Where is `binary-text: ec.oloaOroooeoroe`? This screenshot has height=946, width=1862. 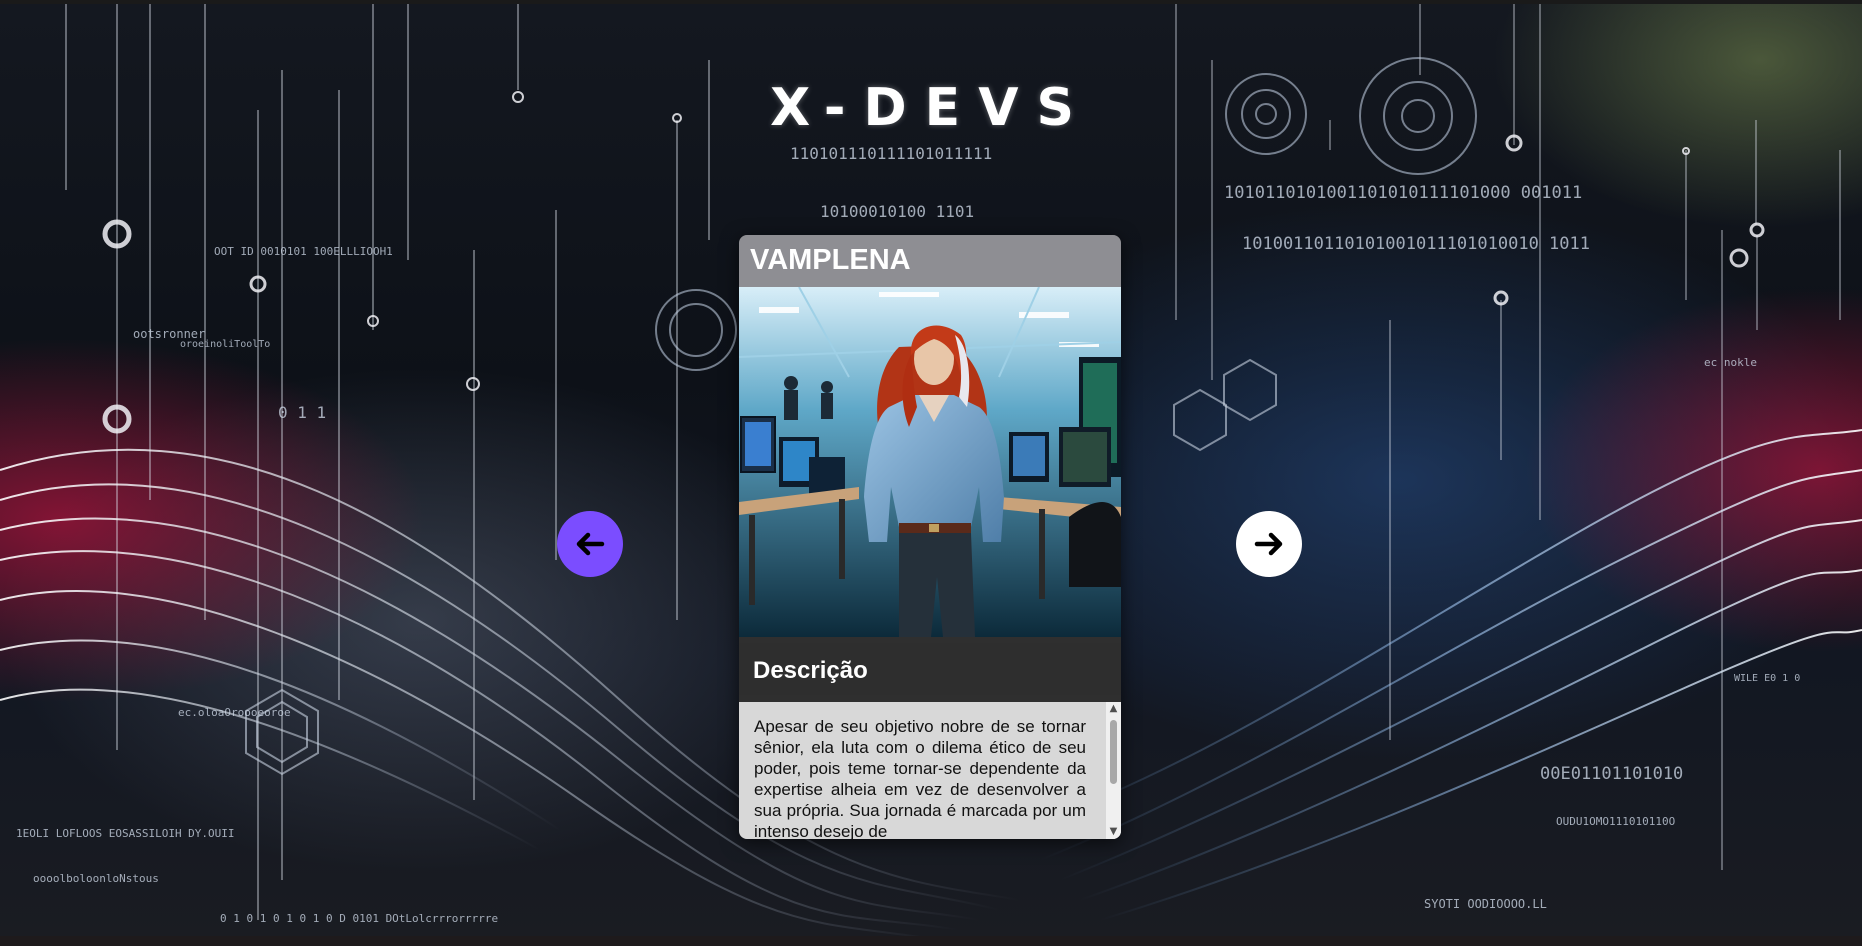 binary-text: ec.oloaOroooeoroe is located at coordinates (234, 712).